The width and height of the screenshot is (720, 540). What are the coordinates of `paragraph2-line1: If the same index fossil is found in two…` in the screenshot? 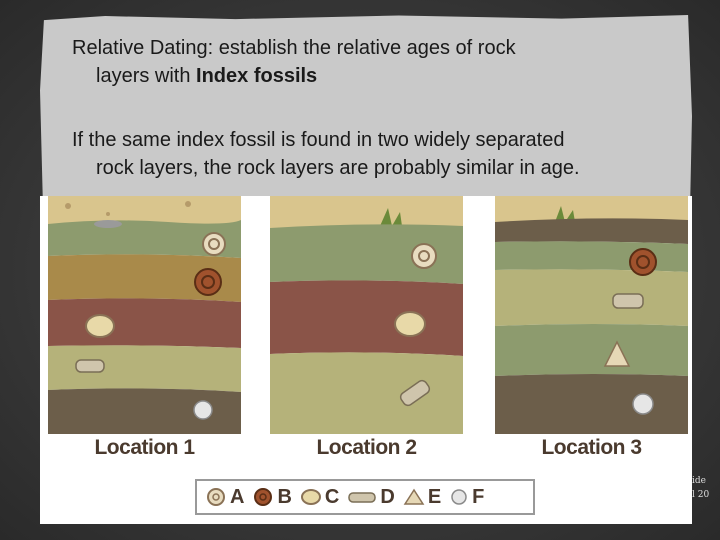 It's located at (318, 140).